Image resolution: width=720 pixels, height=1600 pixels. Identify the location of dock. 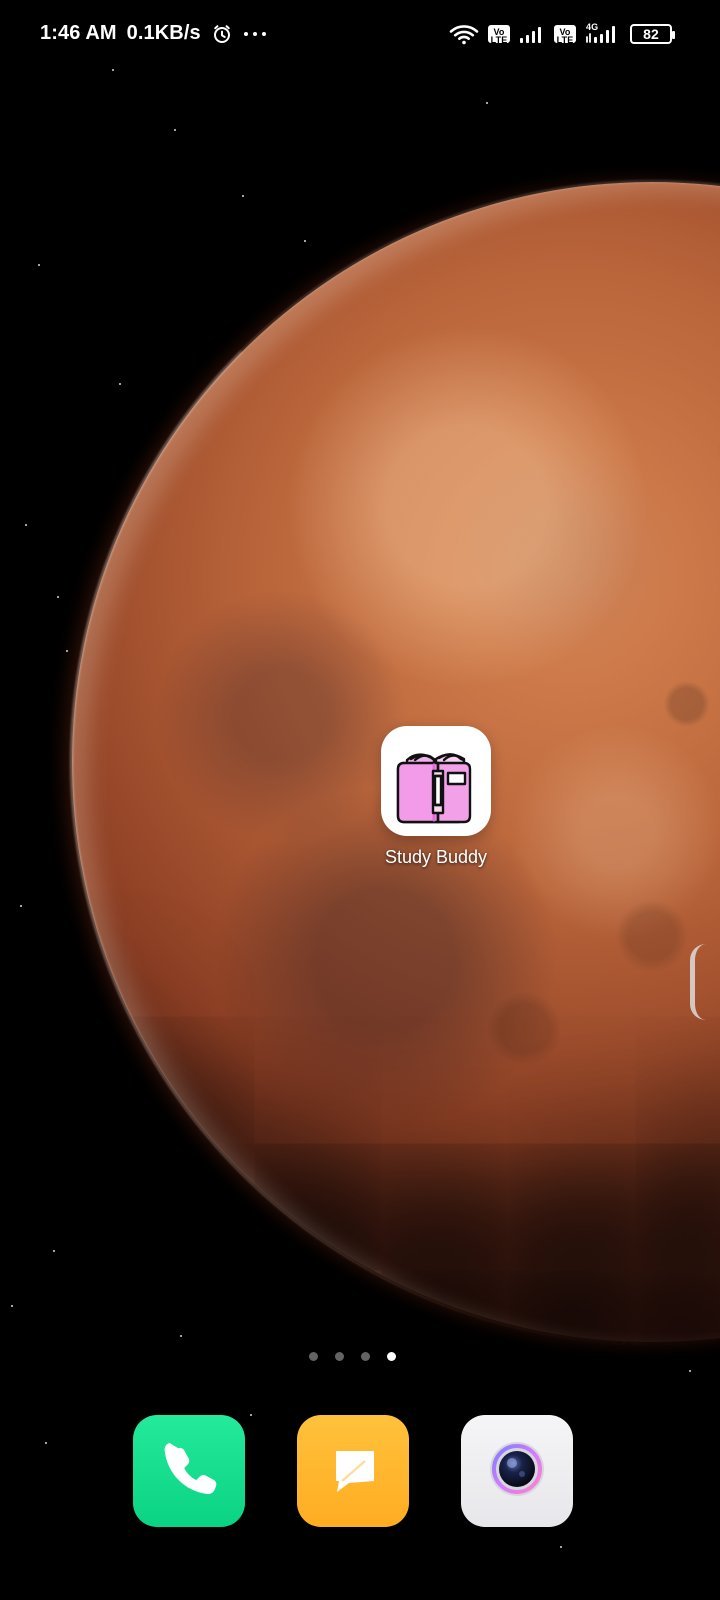
(360, 1472).